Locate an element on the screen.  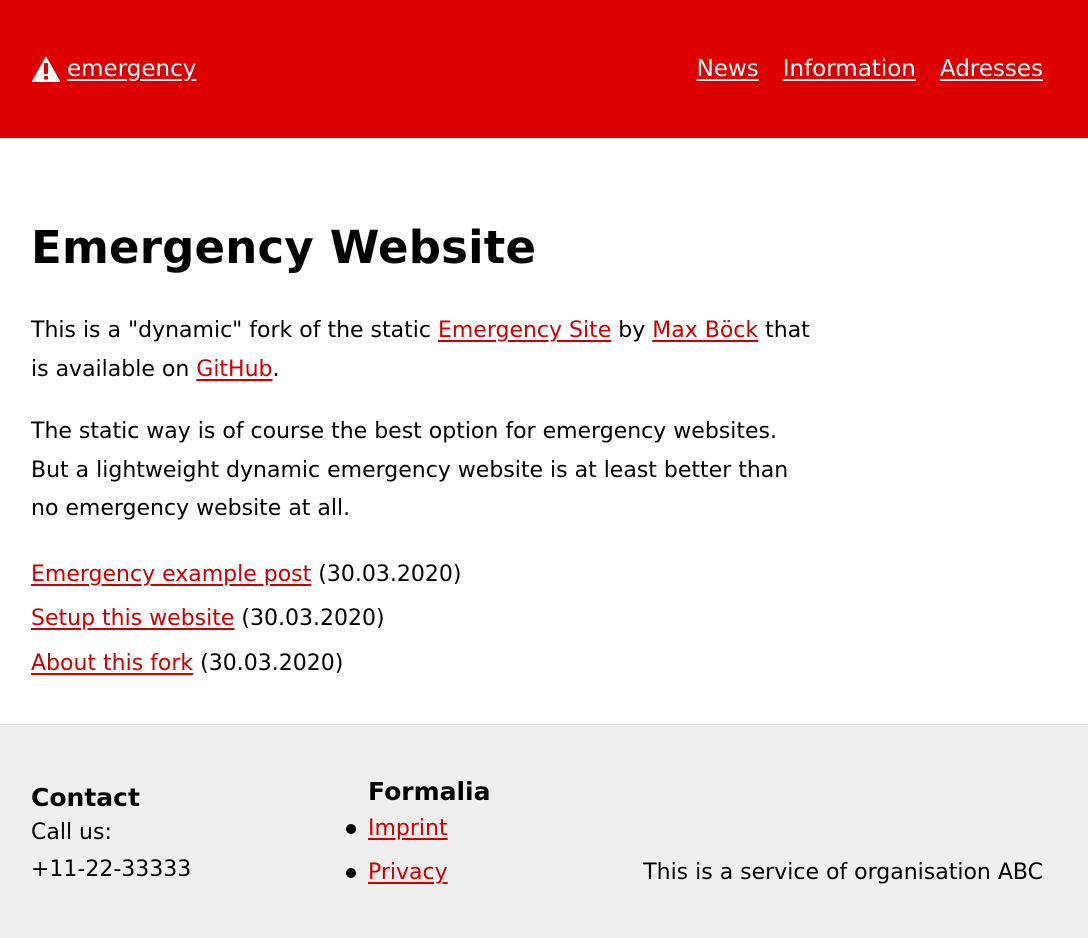
brand-link: emergency is located at coordinates (113, 69).